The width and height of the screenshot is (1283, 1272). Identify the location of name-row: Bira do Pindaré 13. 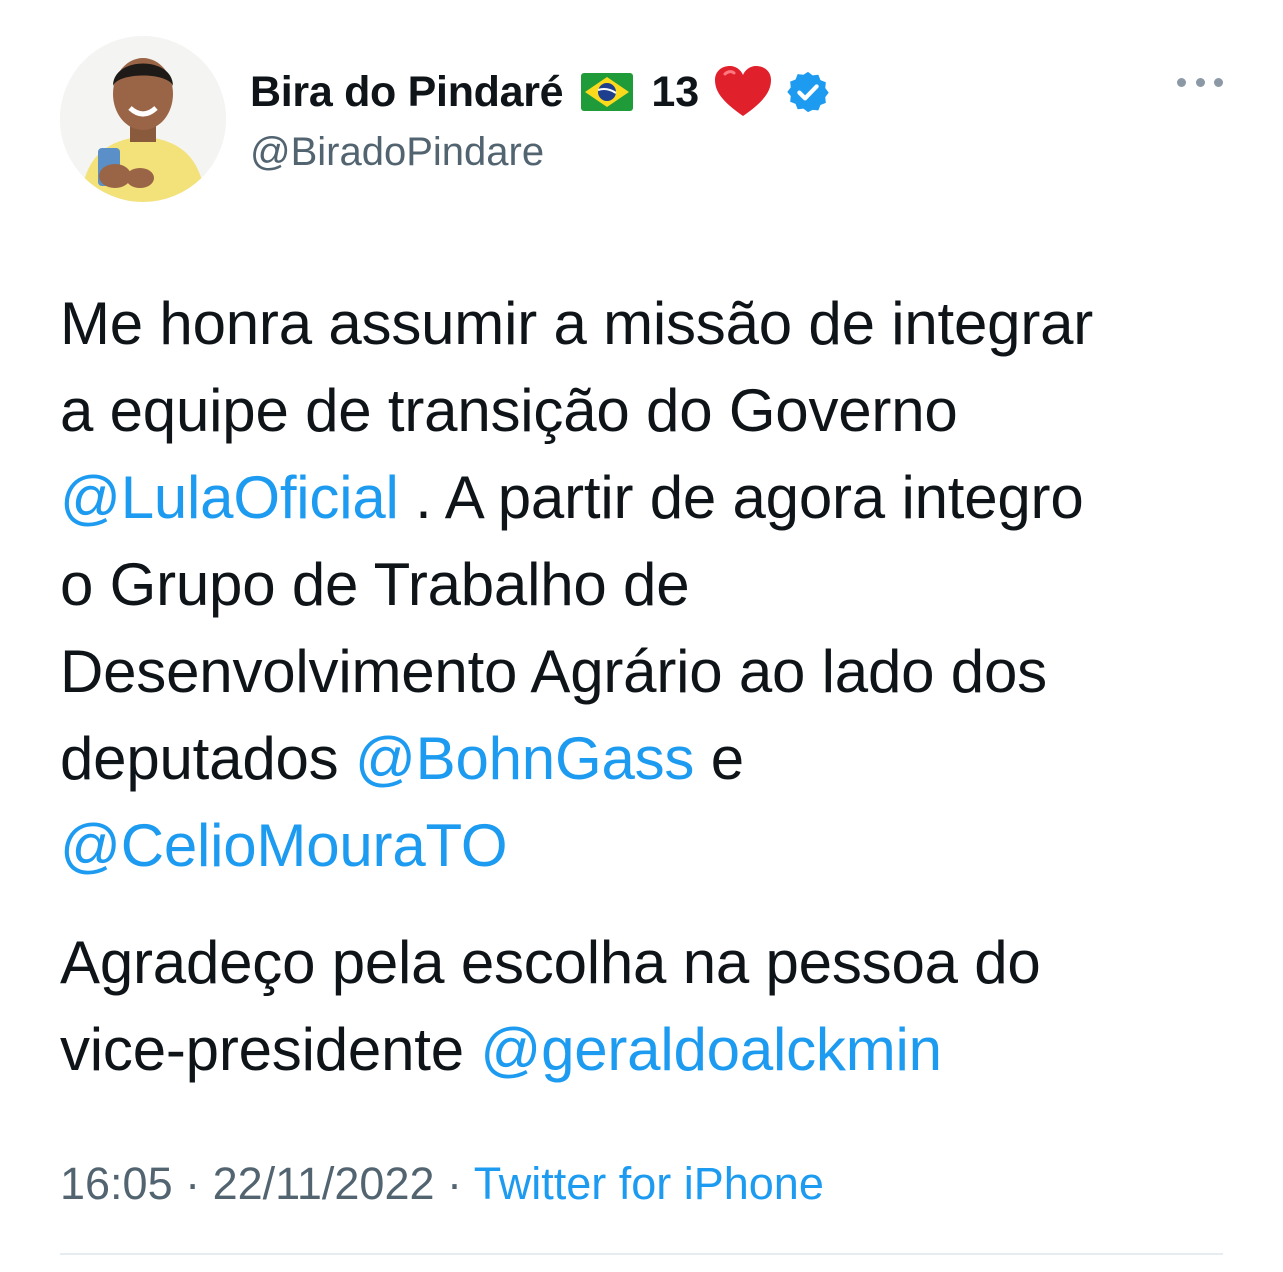
(540, 92).